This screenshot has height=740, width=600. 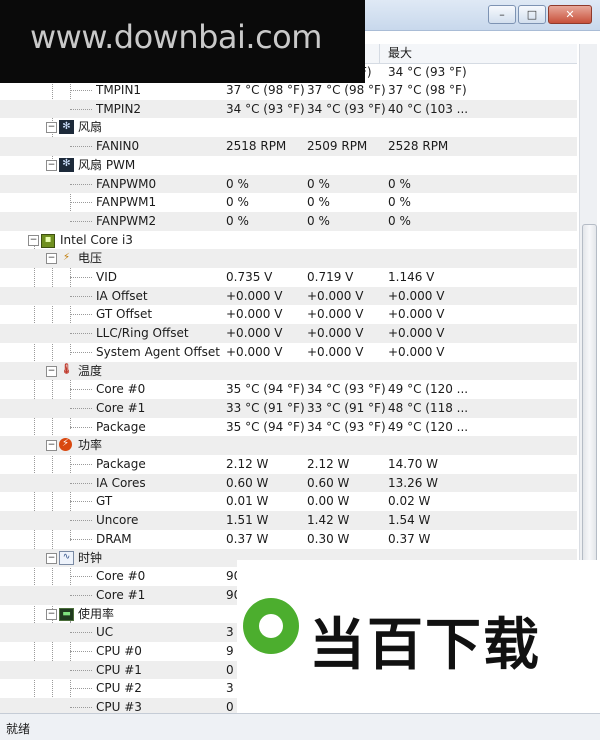 What do you see at coordinates (328, 482) in the screenshot?
I see `value-min: 0.60 W` at bounding box center [328, 482].